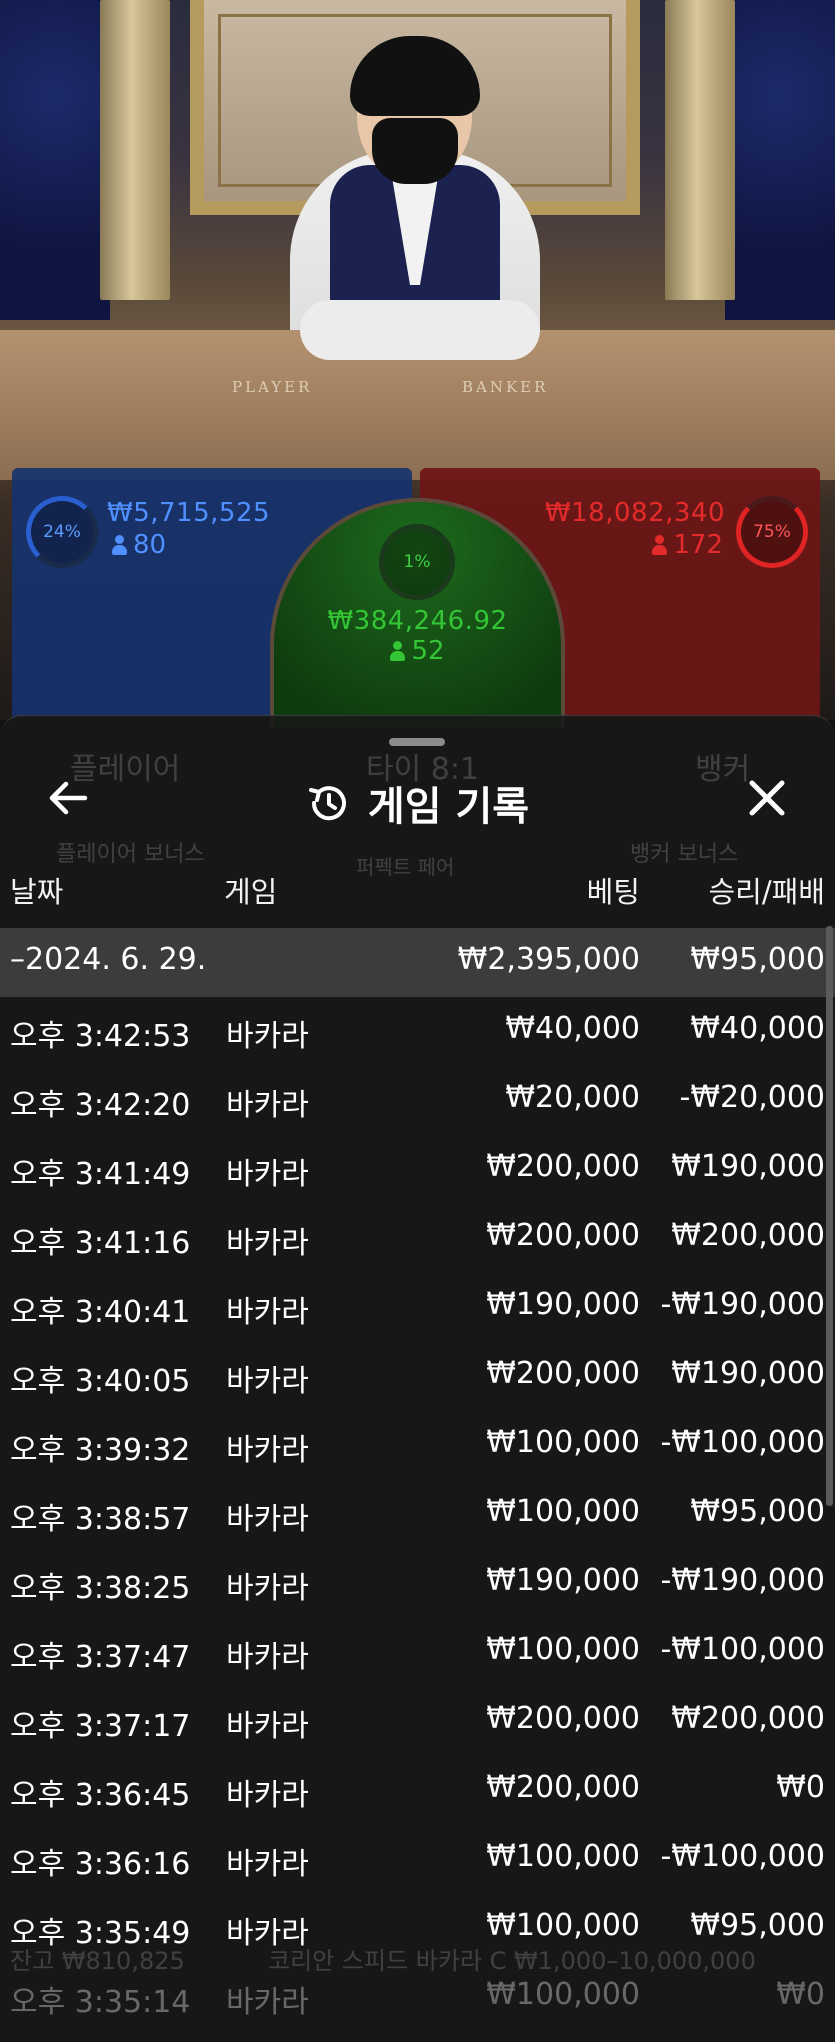  What do you see at coordinates (572, 1097) in the screenshot?
I see `row-bet: ₩20,000` at bounding box center [572, 1097].